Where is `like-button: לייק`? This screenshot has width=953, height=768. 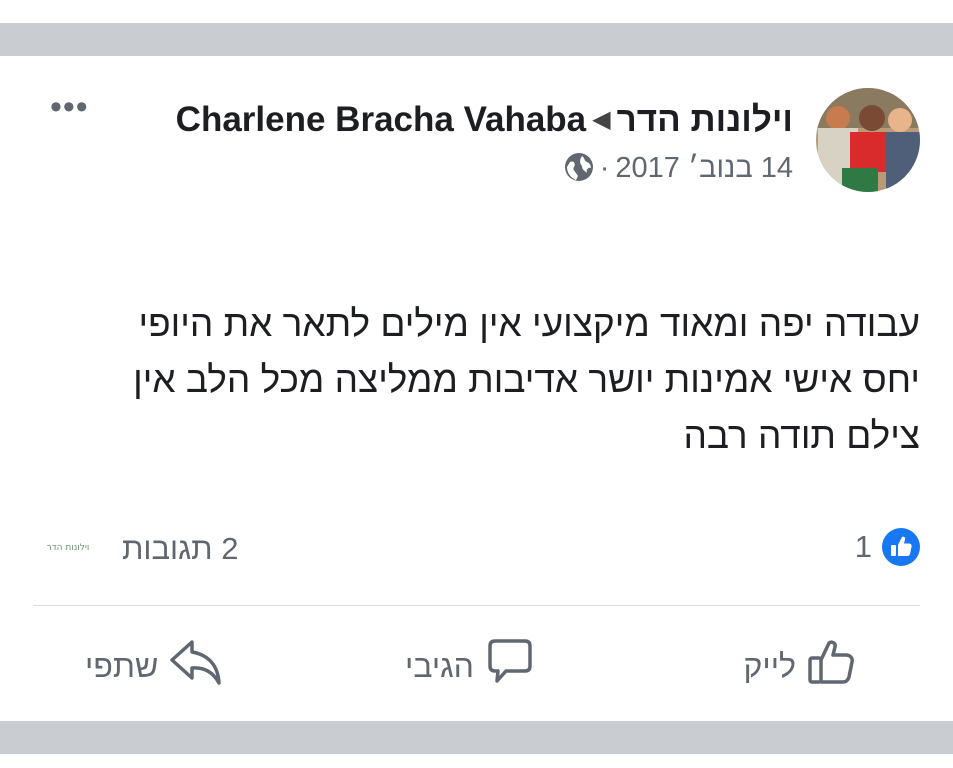 like-button: לייק is located at coordinates (801, 666).